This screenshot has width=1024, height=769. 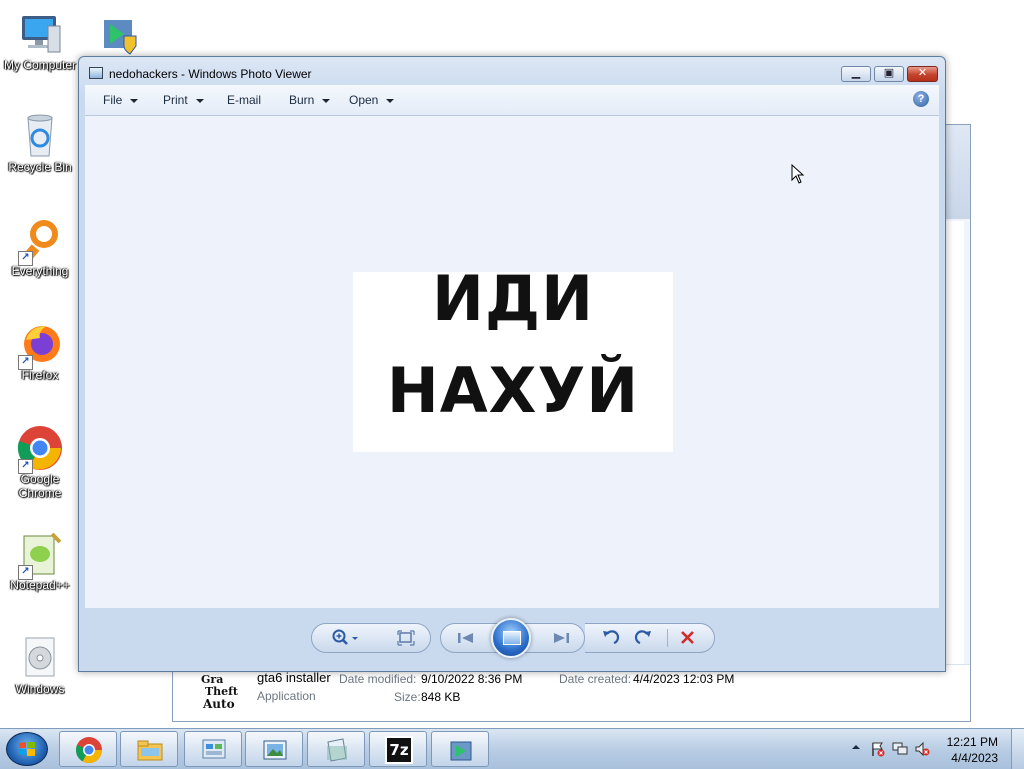 I want to click on taskbar-notepad, so click(x=336, y=749).